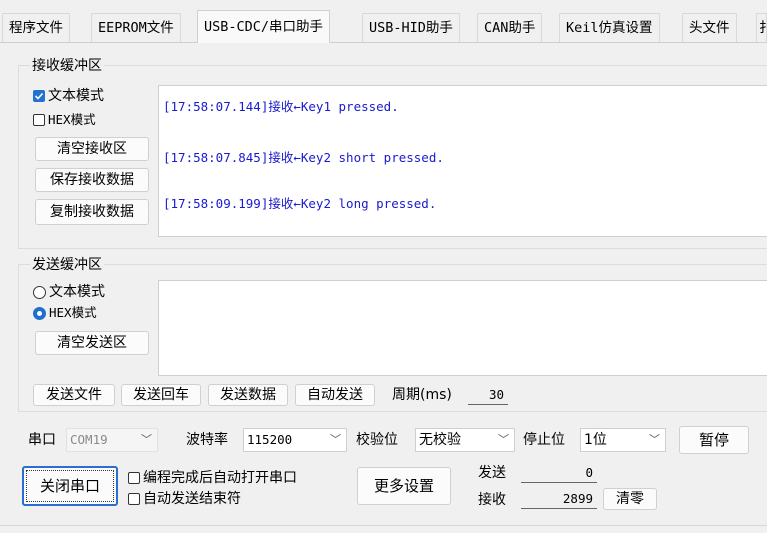 The width and height of the screenshot is (767, 533). I want to click on sent-count-value: 0, so click(559, 473).